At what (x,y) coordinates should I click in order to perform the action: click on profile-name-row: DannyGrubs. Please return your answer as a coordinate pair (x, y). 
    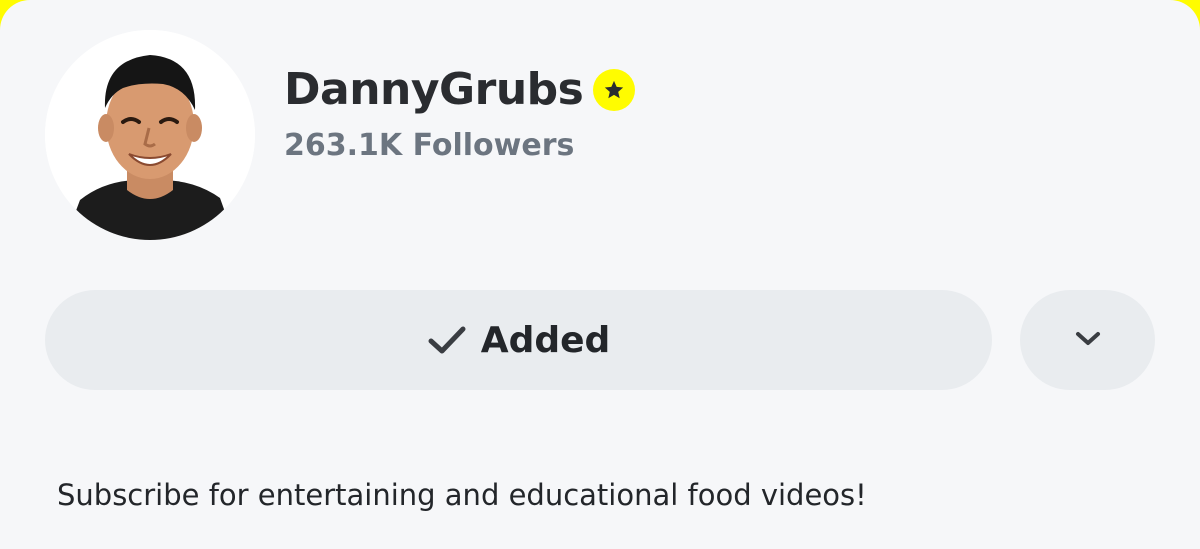
    Looking at the image, I should click on (460, 90).